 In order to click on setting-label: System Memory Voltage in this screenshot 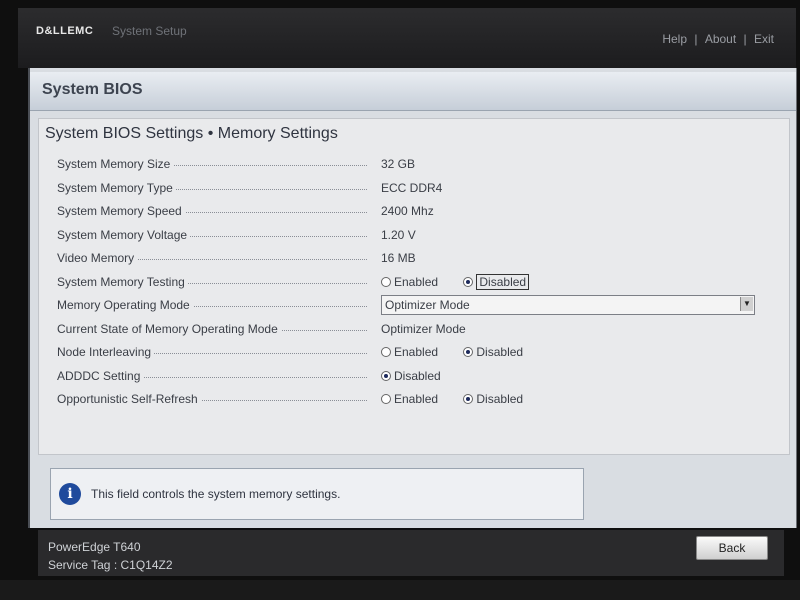, I will do `click(124, 234)`.